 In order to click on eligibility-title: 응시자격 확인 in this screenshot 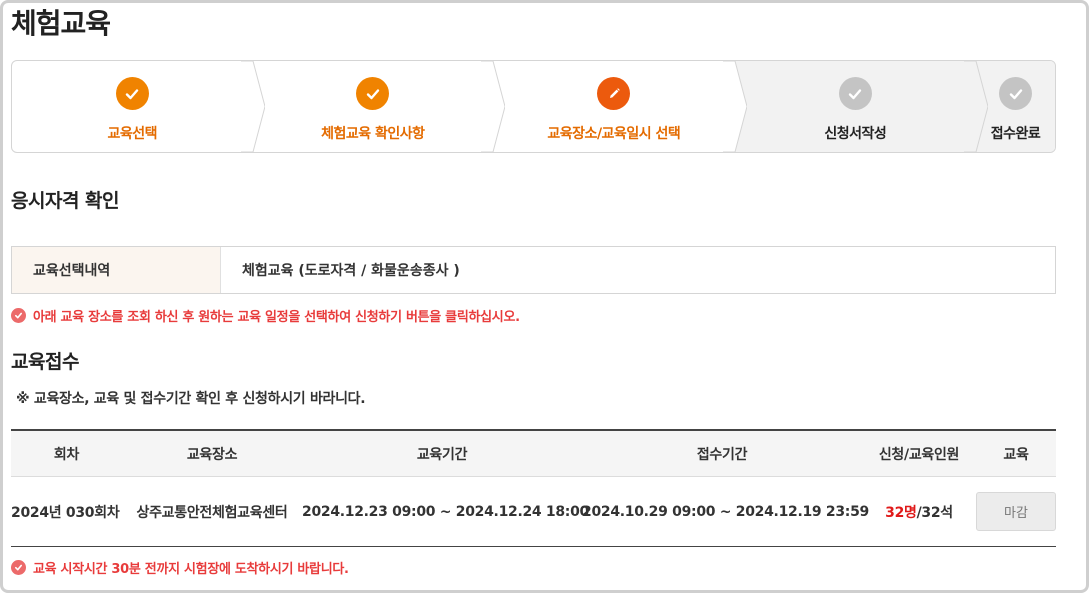, I will do `click(65, 201)`.